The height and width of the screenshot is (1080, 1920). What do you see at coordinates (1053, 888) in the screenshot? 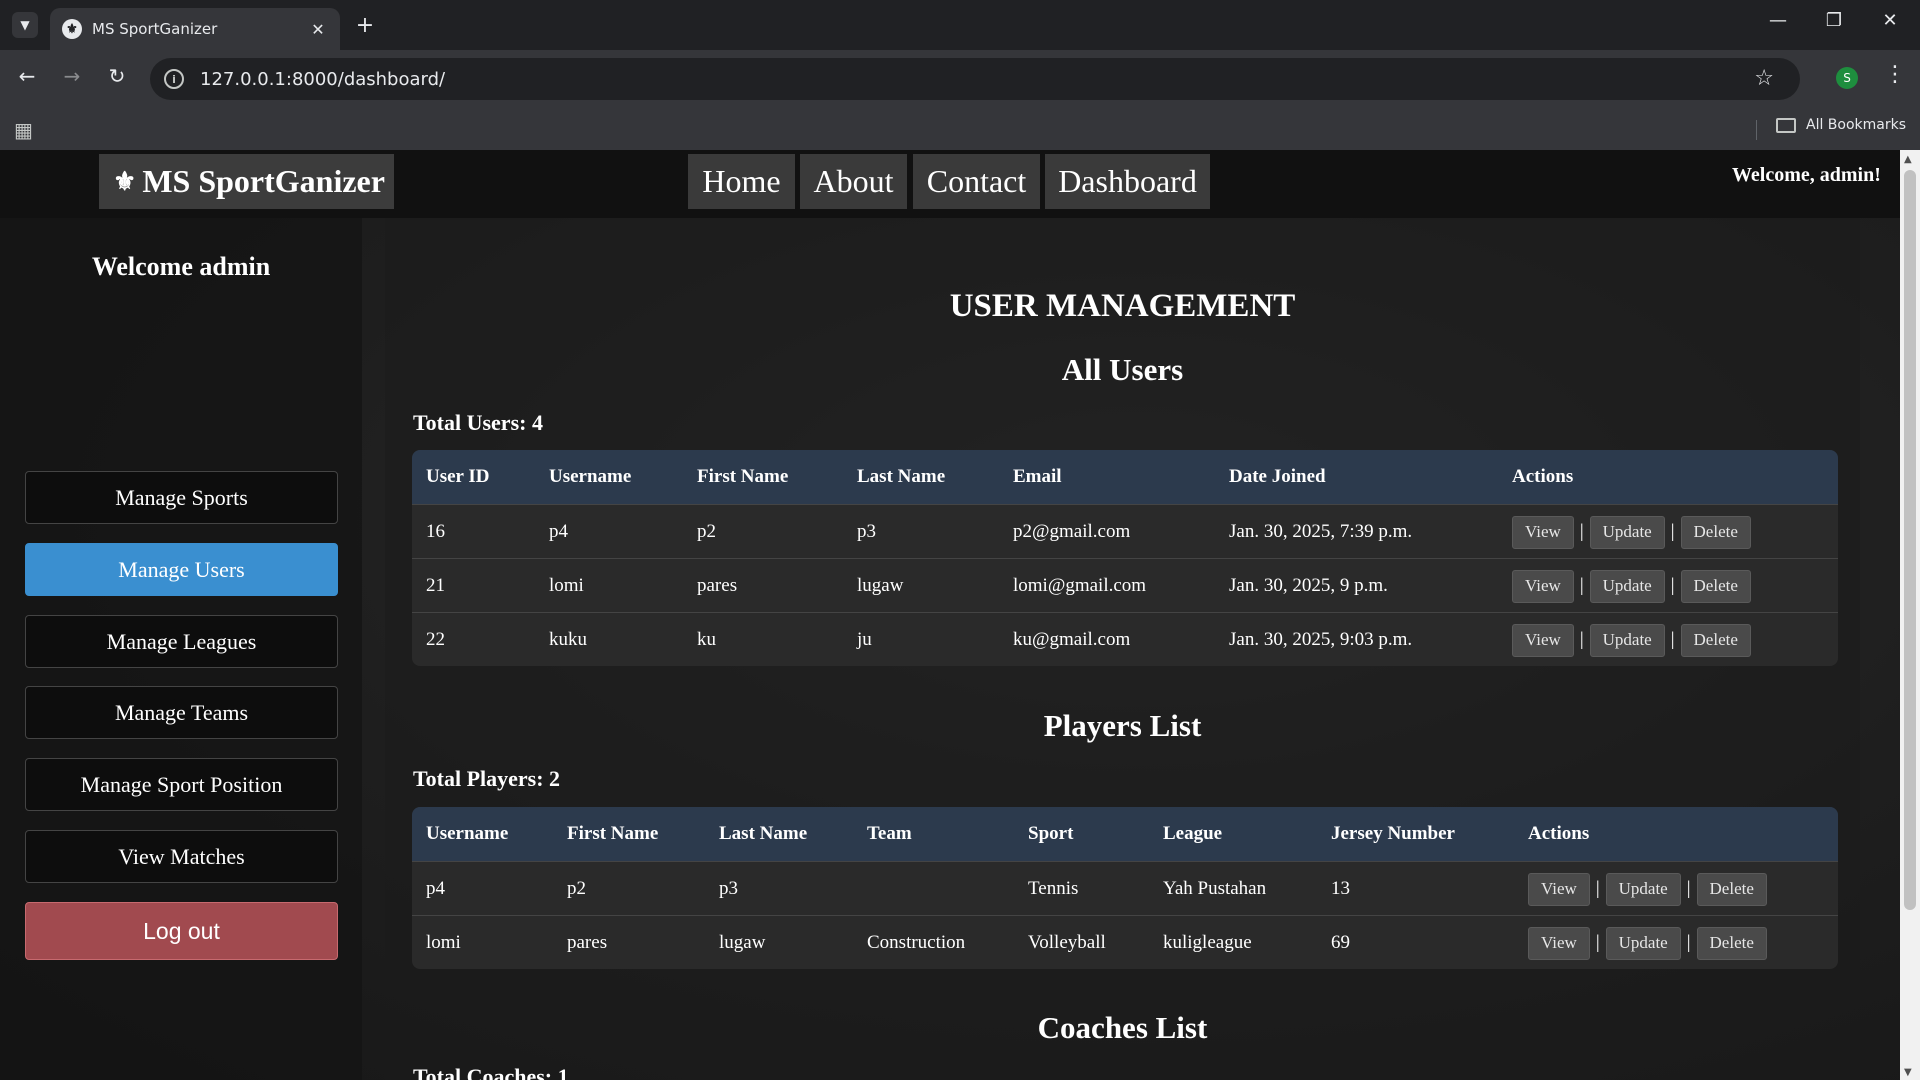
I see `cell-sport: Tennis` at bounding box center [1053, 888].